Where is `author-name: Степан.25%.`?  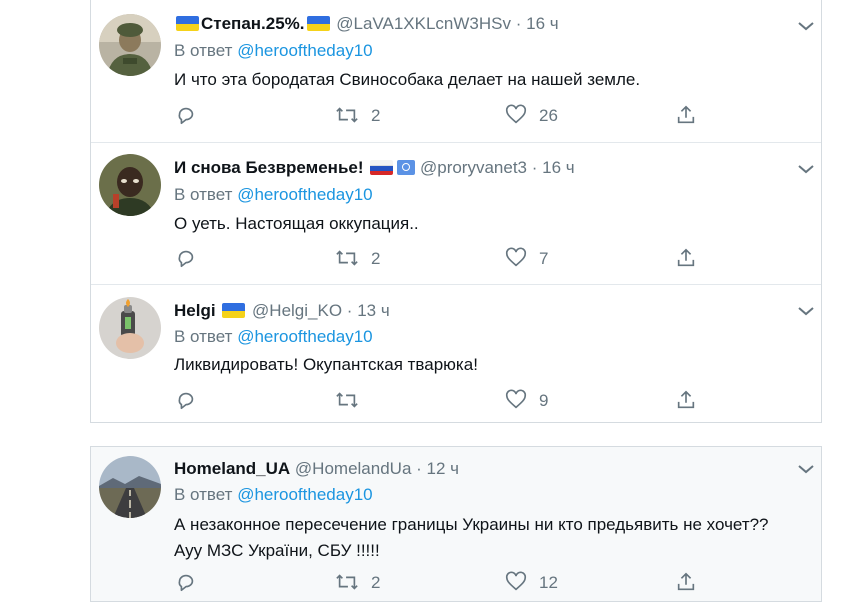
author-name: Степан.25%. is located at coordinates (253, 23).